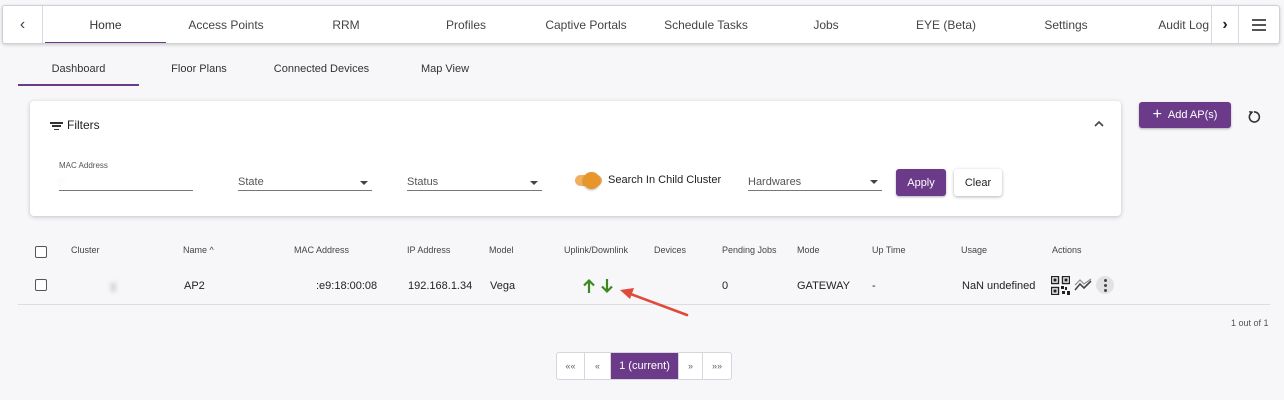 This screenshot has width=1284, height=400. I want to click on header-uplink-downlink: Uplink/Downlink, so click(596, 250).